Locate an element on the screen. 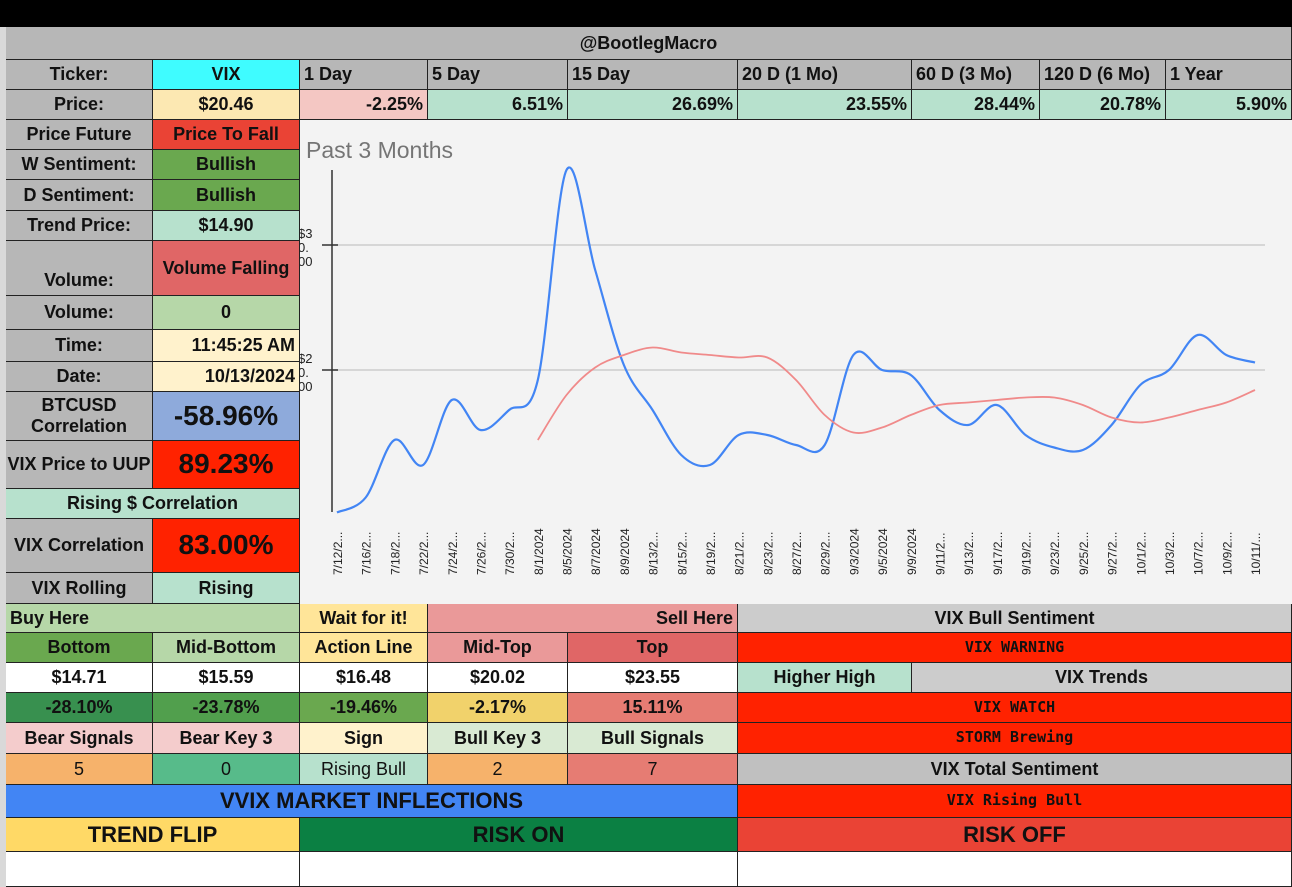 The width and height of the screenshot is (1292, 887). risk-off-empty is located at coordinates (1015, 869).